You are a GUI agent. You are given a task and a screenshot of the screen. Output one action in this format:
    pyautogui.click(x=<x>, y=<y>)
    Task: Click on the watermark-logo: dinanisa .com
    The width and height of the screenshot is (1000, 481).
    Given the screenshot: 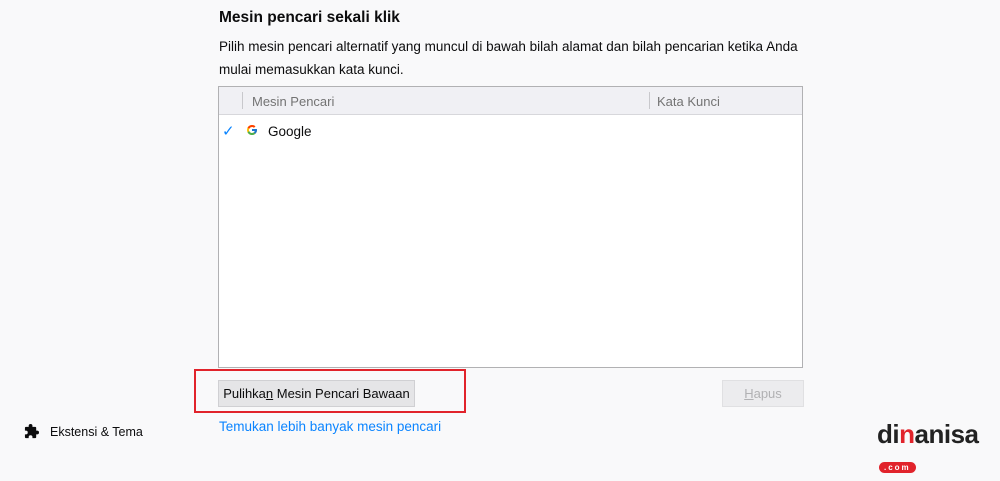 What is the action you would take?
    pyautogui.click(x=938, y=450)
    